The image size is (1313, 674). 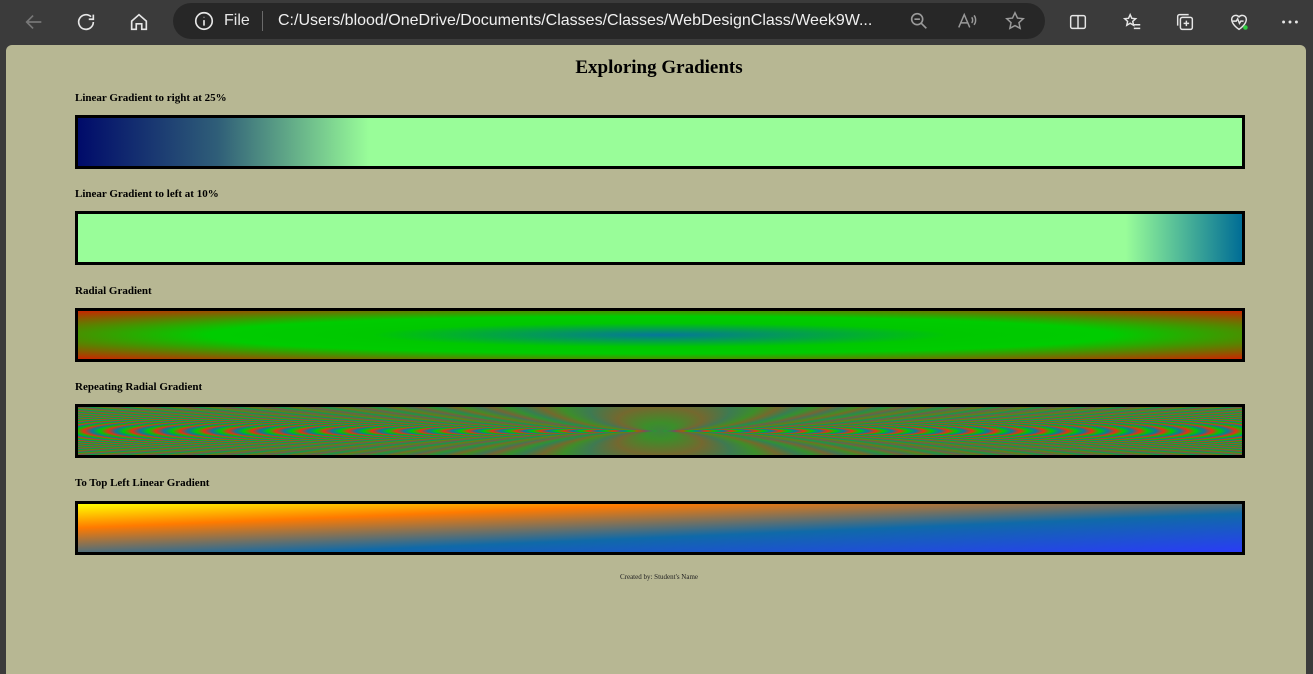 What do you see at coordinates (151, 98) in the screenshot?
I see `section-label-linear-right: Linear Gradient to right at 25%` at bounding box center [151, 98].